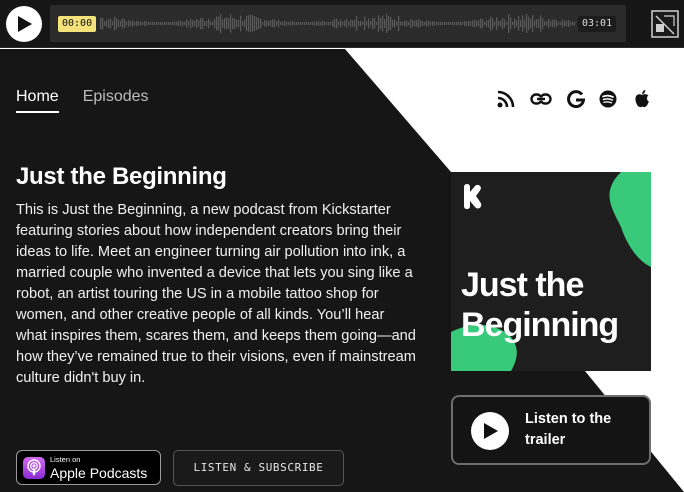  I want to click on current-time: 00:00, so click(77, 24).